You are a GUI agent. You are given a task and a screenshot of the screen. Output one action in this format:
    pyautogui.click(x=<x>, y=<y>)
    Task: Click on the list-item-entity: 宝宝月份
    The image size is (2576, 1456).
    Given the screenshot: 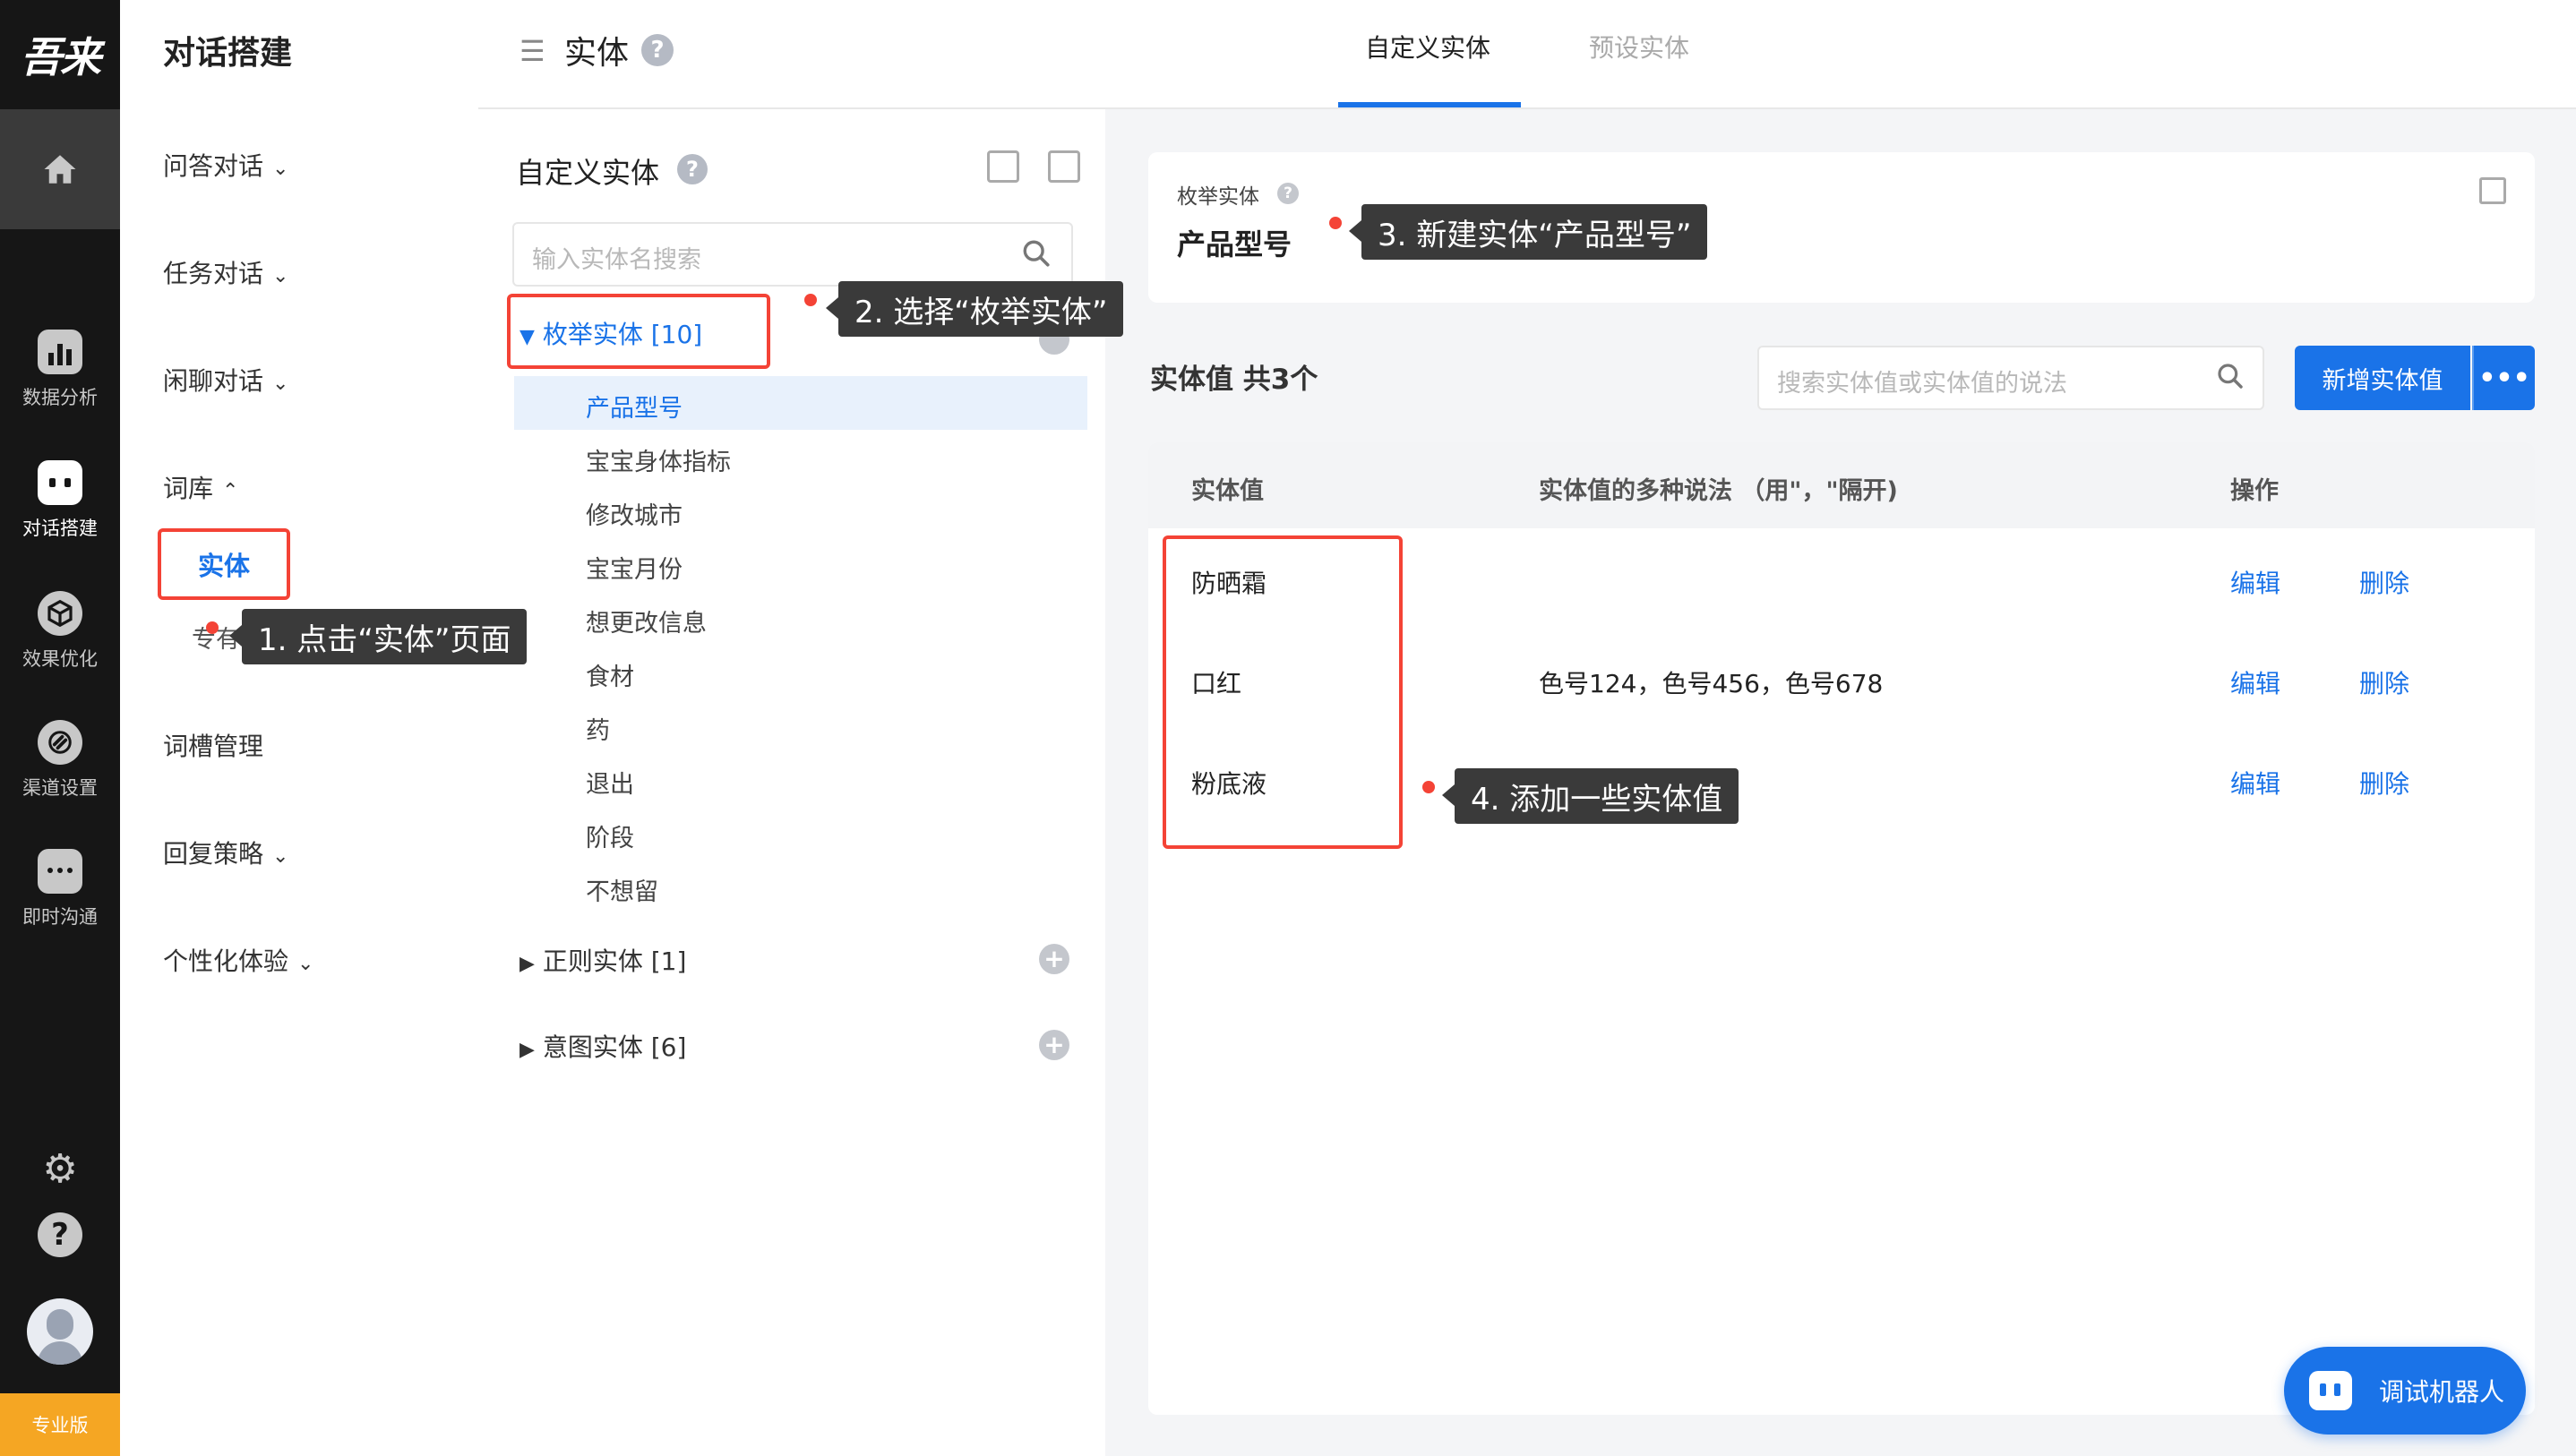 What is the action you would take?
    pyautogui.click(x=634, y=567)
    